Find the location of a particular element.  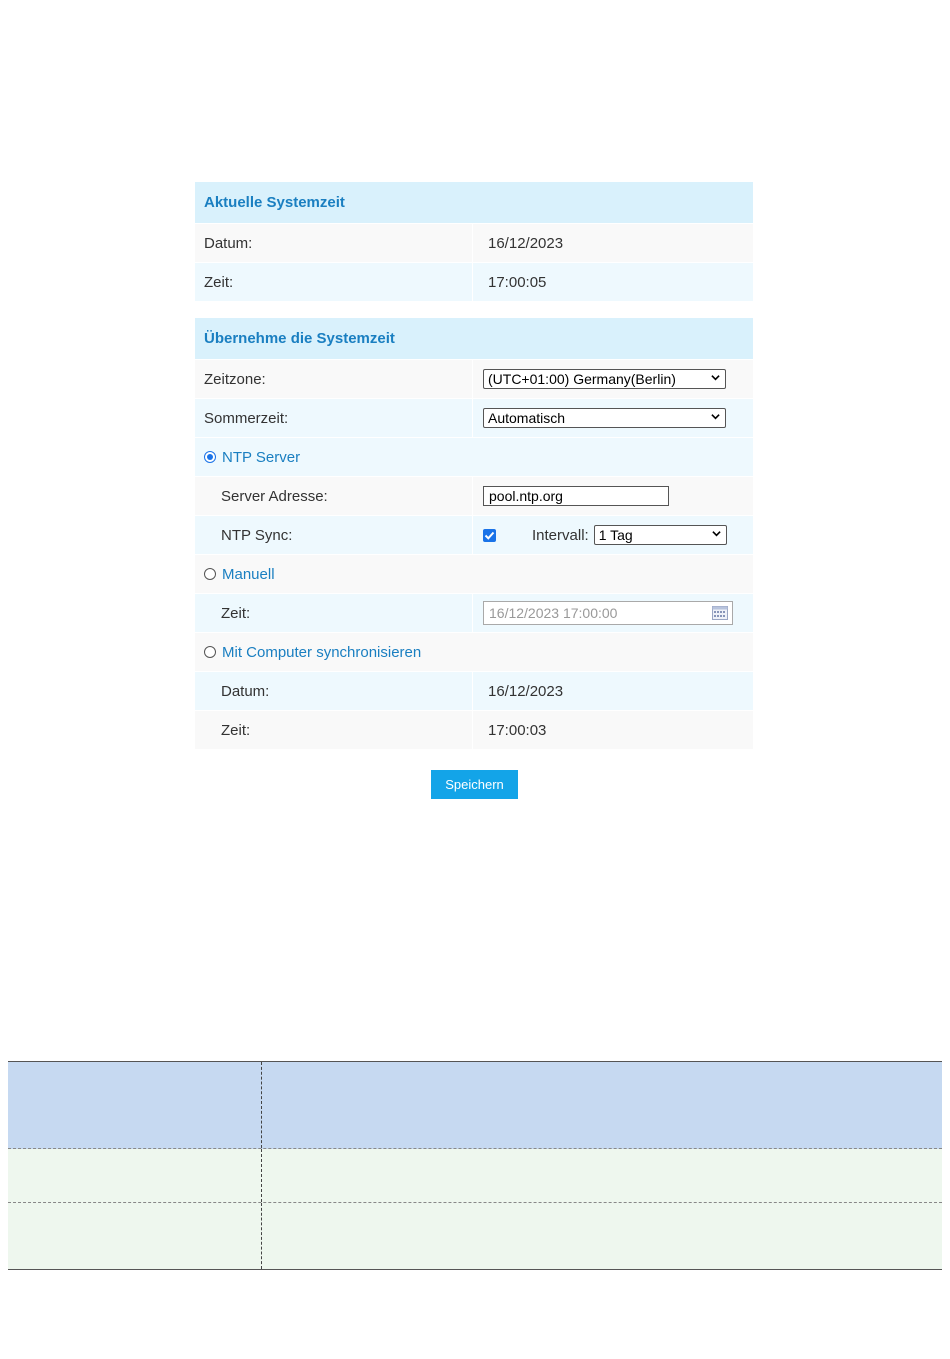

computer-date-label: Datum: is located at coordinates (334, 691).